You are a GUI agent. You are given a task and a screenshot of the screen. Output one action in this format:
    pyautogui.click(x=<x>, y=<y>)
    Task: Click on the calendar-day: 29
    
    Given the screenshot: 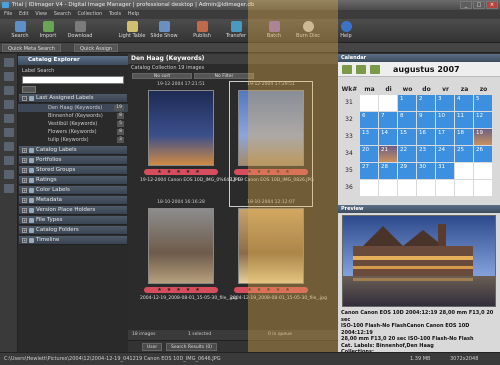 What is the action you would take?
    pyautogui.click(x=407, y=171)
    